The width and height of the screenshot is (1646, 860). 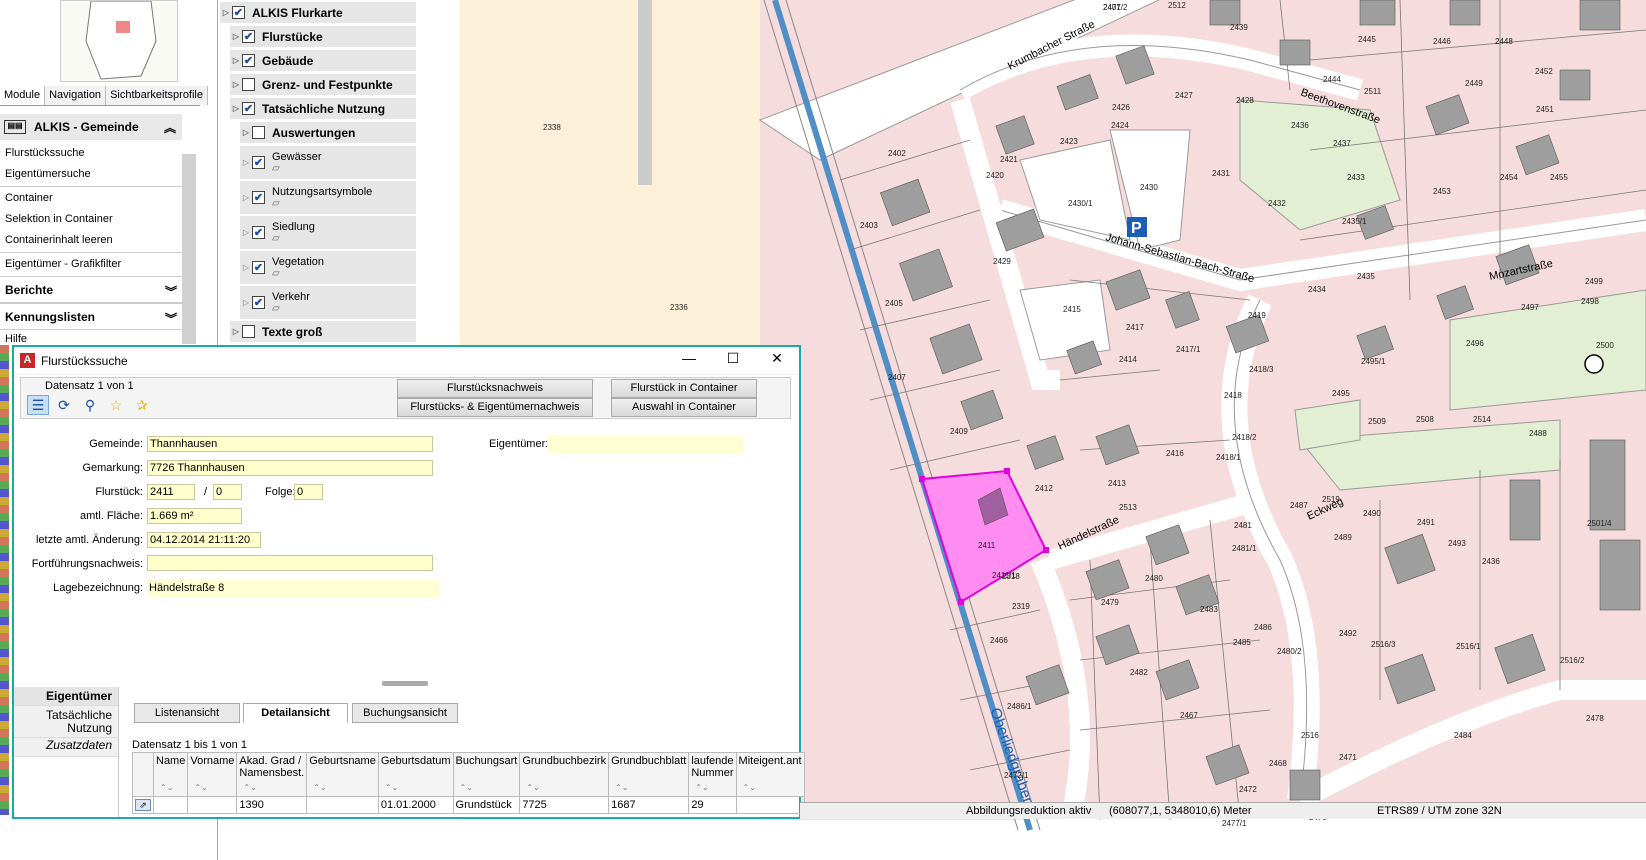 I want to click on column-header: Grundbuchblatt ⌃⌄, so click(x=649, y=774).